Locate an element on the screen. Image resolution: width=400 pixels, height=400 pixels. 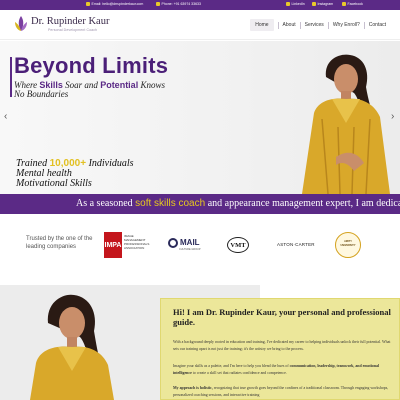
coach-photo-image is located at coordinates (72, 347).